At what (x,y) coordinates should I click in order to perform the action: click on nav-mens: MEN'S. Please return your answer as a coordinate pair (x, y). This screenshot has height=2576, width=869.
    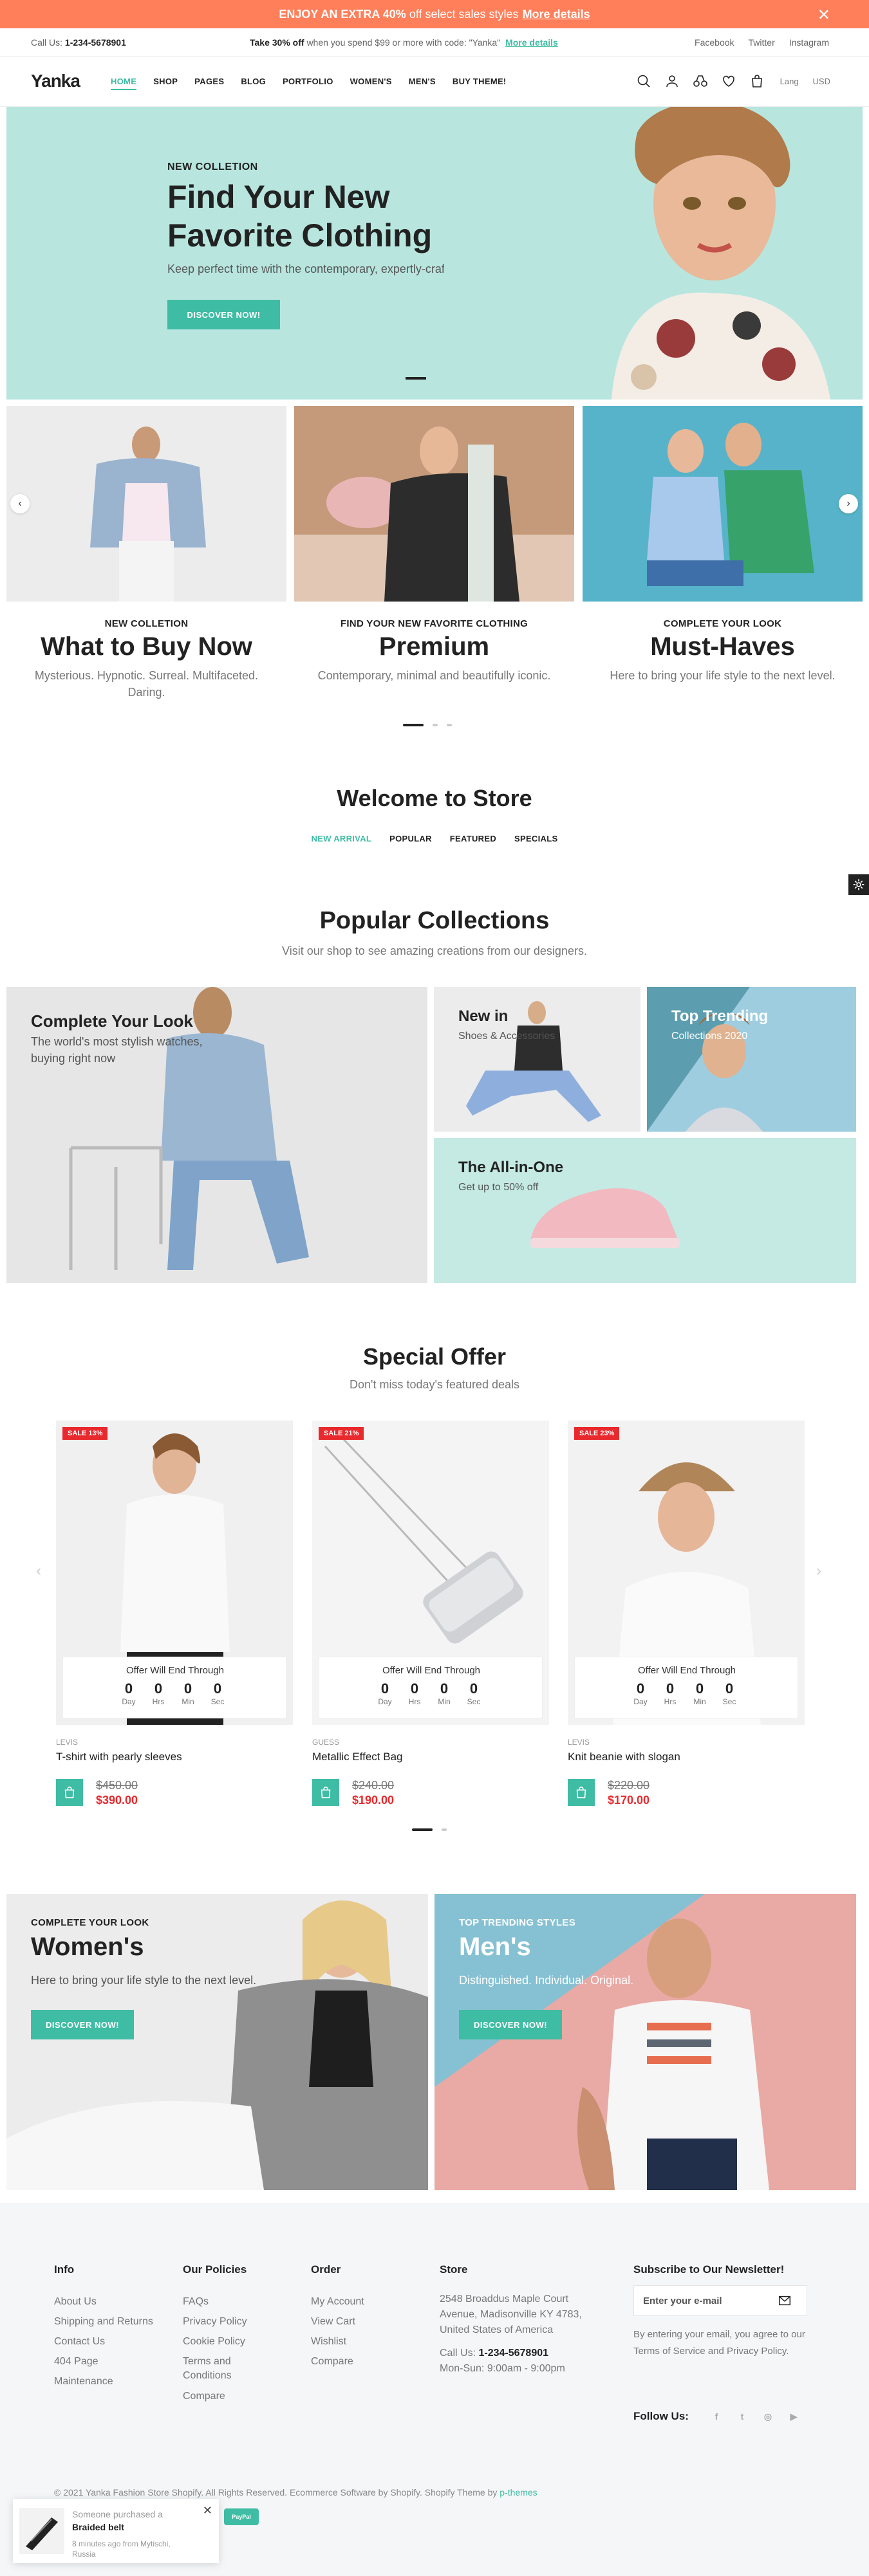
    Looking at the image, I should click on (422, 83).